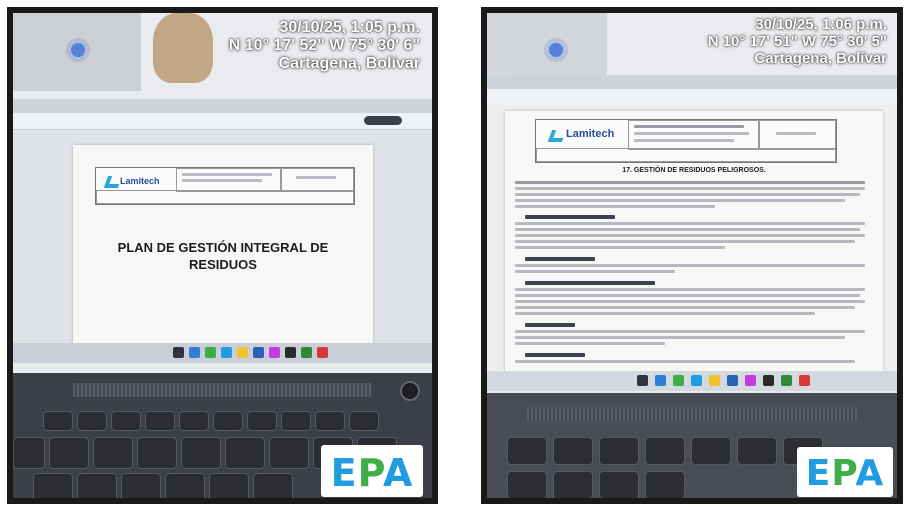 This screenshot has height=508, width=909. I want to click on lamitech-logo-icon, so click(557, 136).